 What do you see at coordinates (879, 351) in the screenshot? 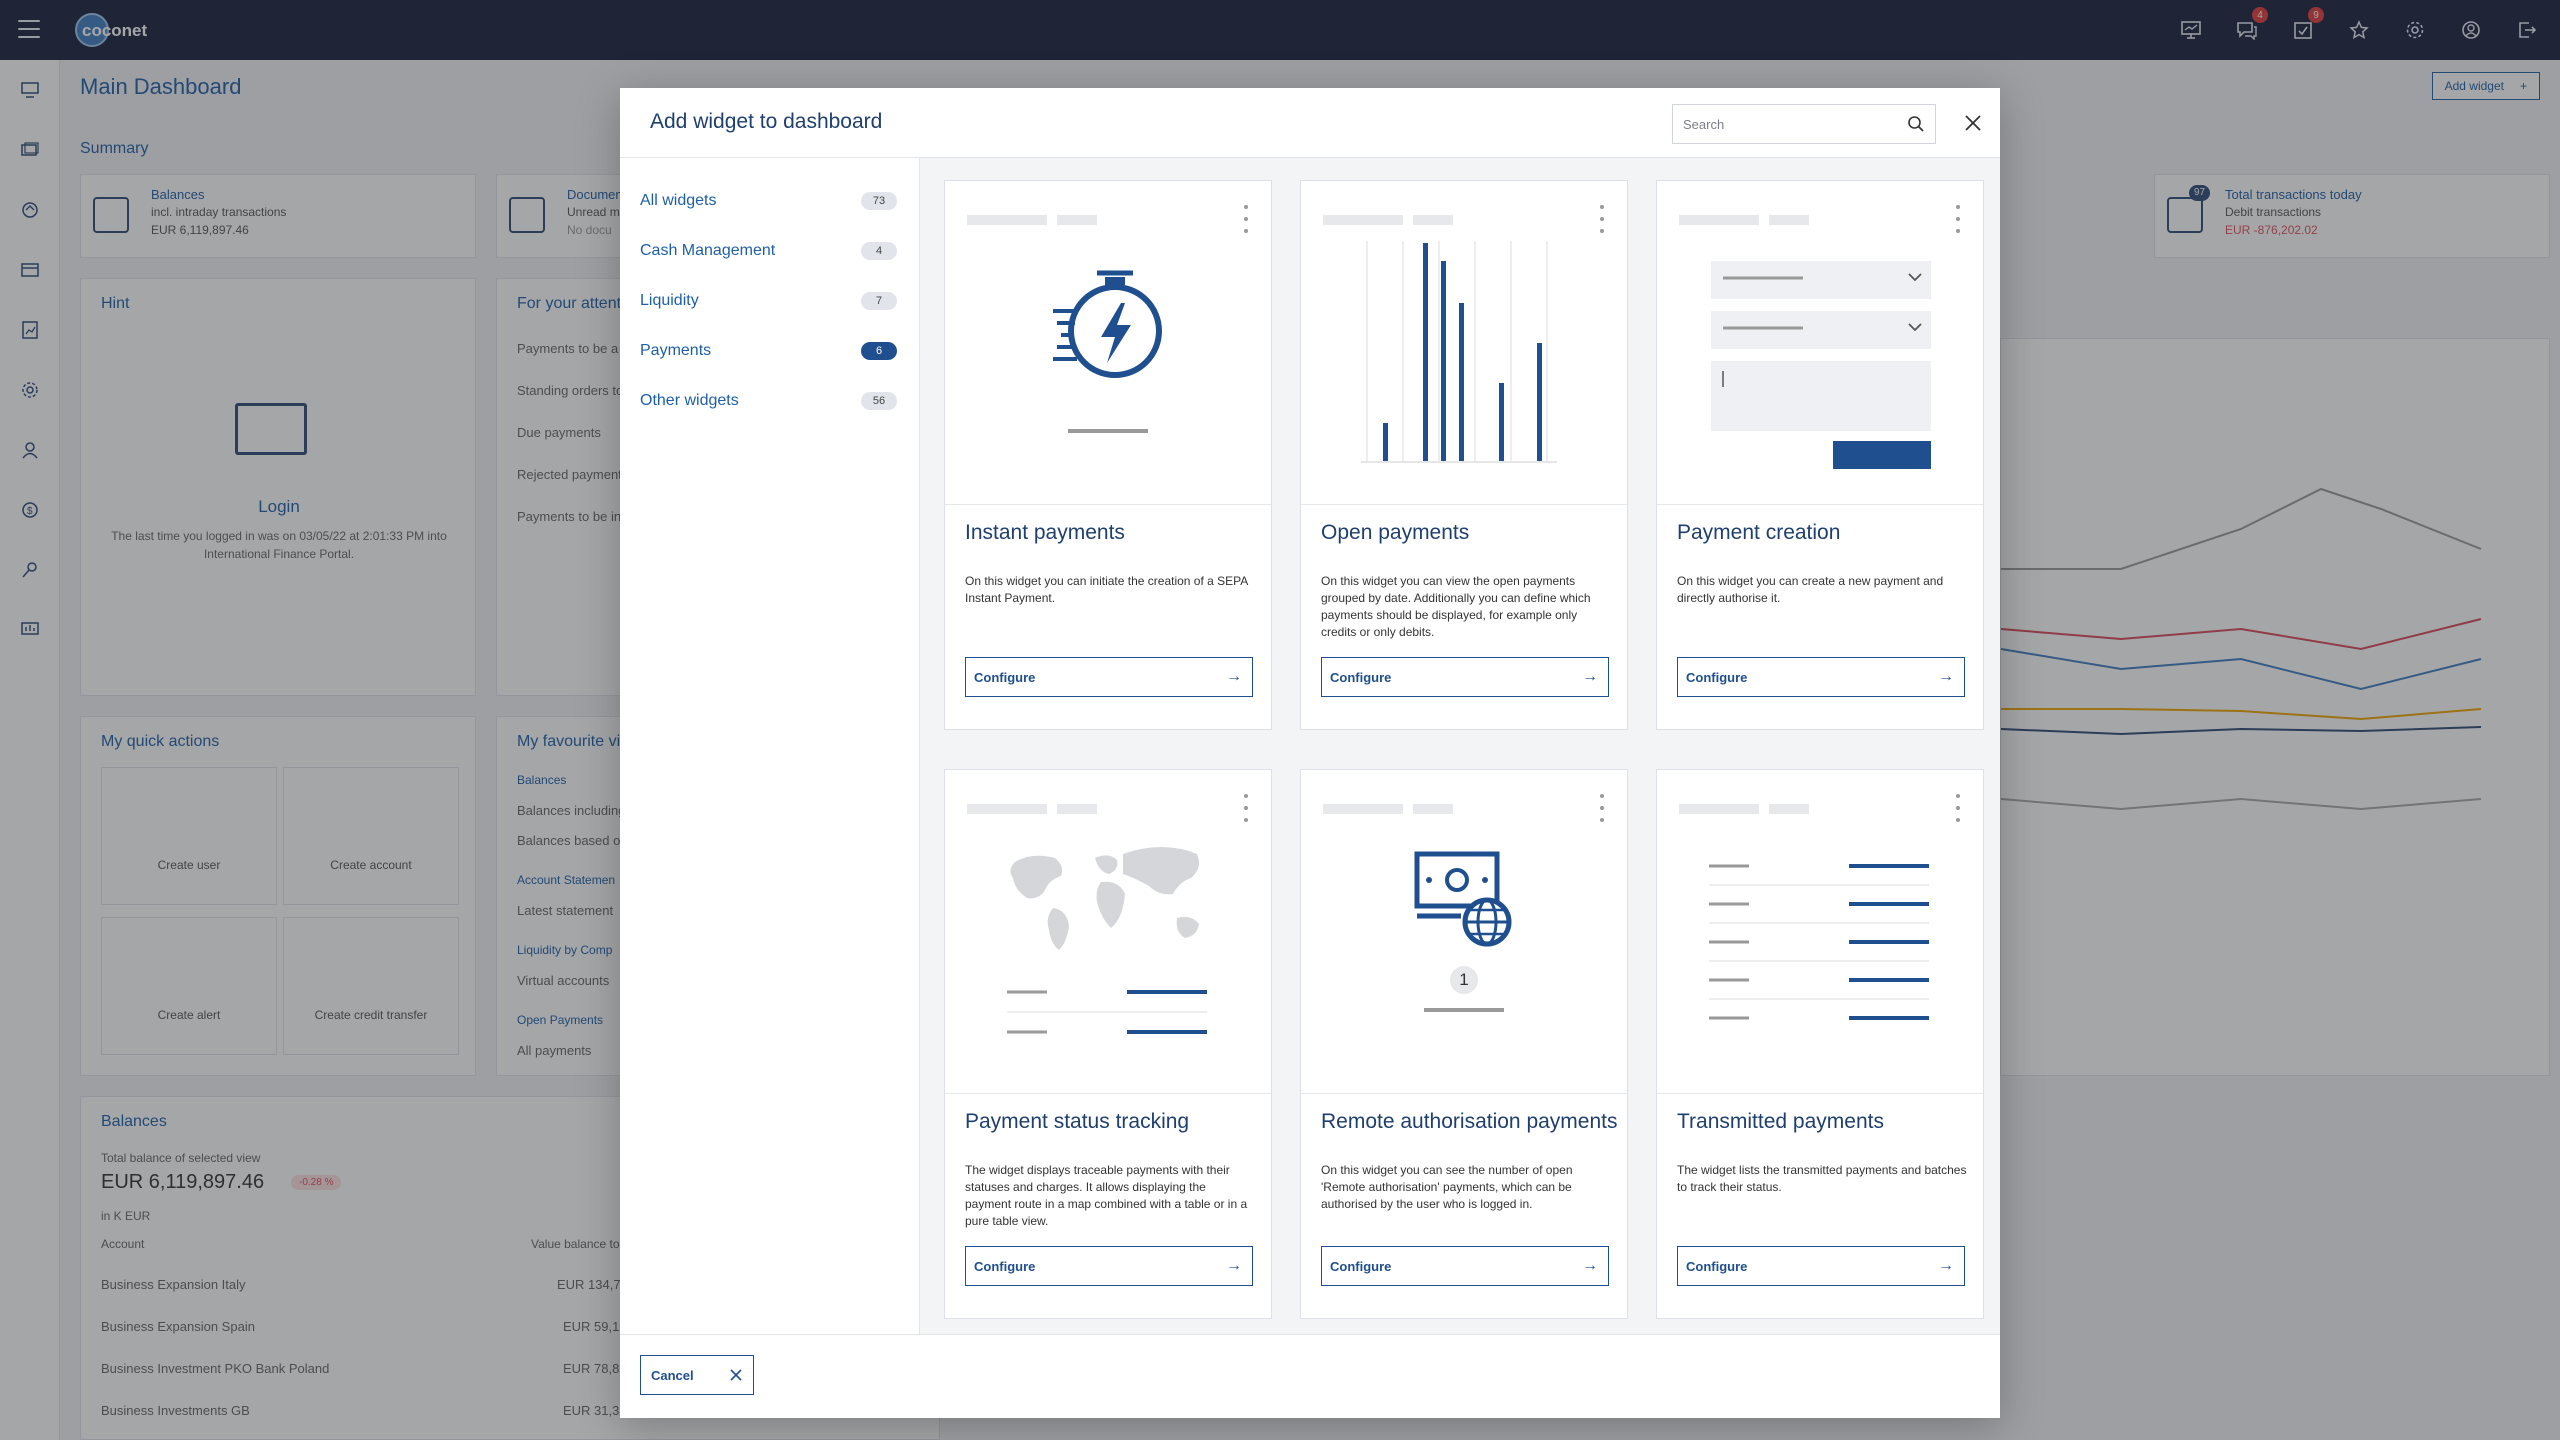
I see `category-count-active: 6` at bounding box center [879, 351].